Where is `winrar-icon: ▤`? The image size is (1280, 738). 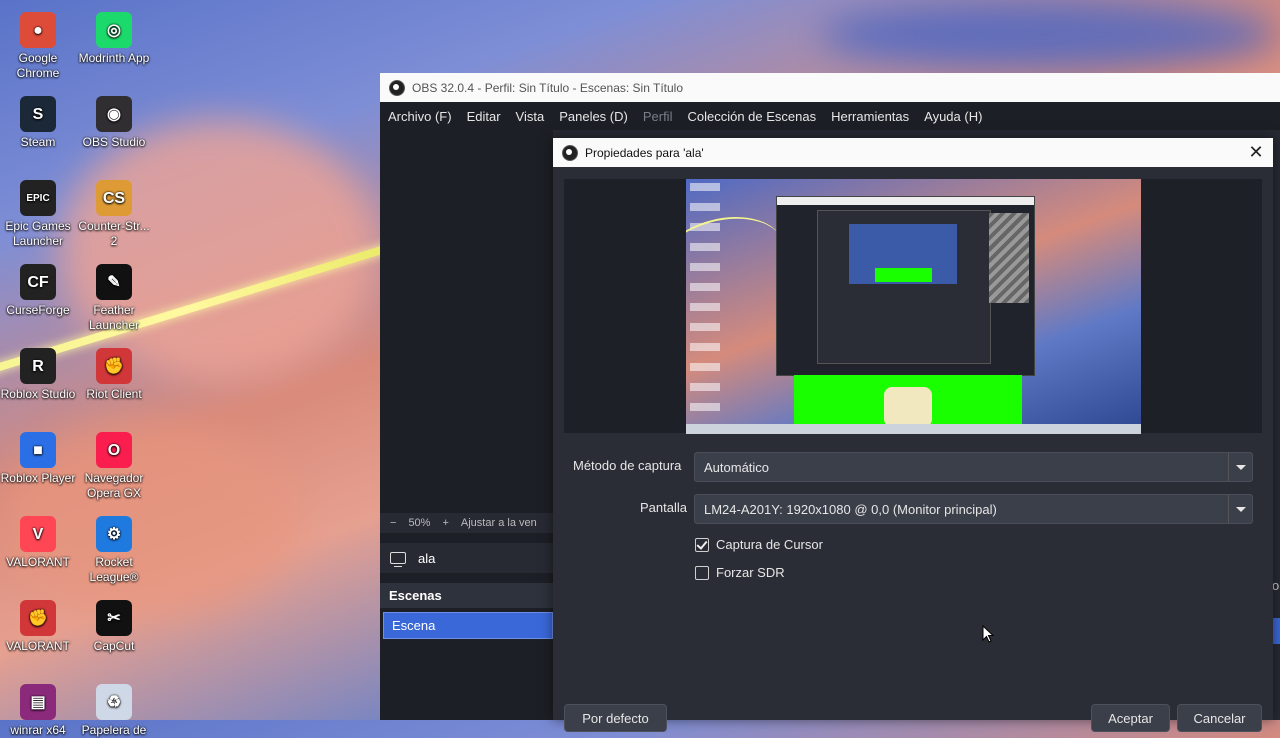 winrar-icon: ▤ is located at coordinates (38, 702).